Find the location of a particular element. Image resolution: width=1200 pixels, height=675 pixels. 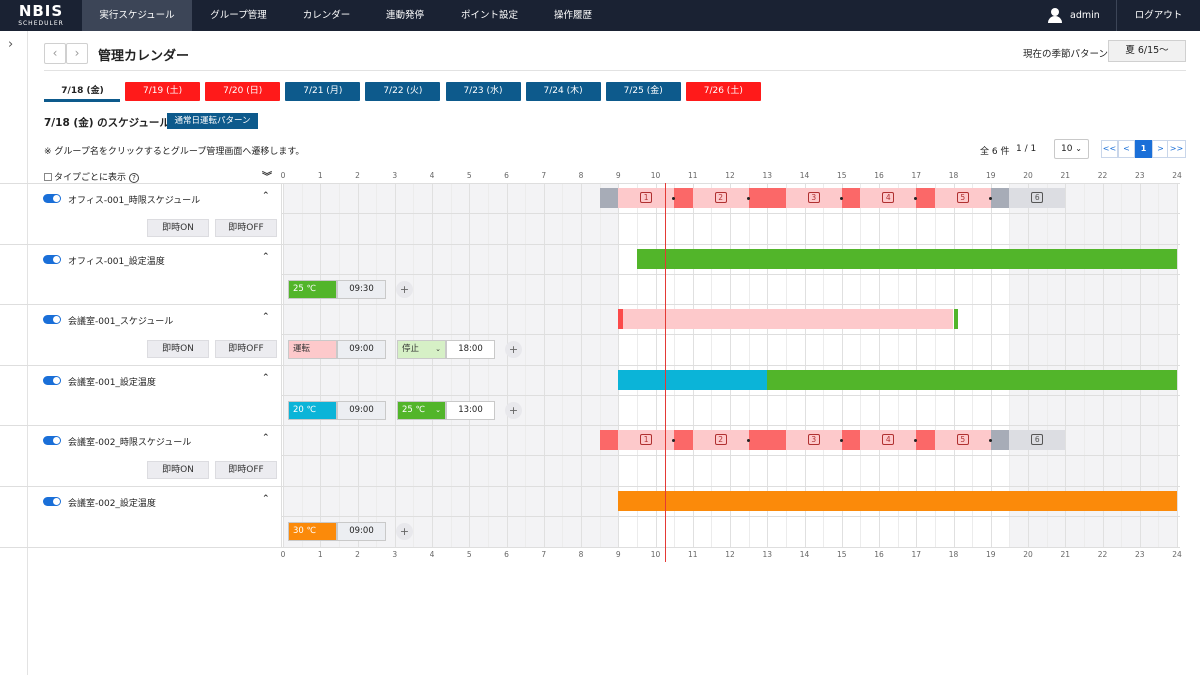

hour-label-top: 18 is located at coordinates (953, 175).